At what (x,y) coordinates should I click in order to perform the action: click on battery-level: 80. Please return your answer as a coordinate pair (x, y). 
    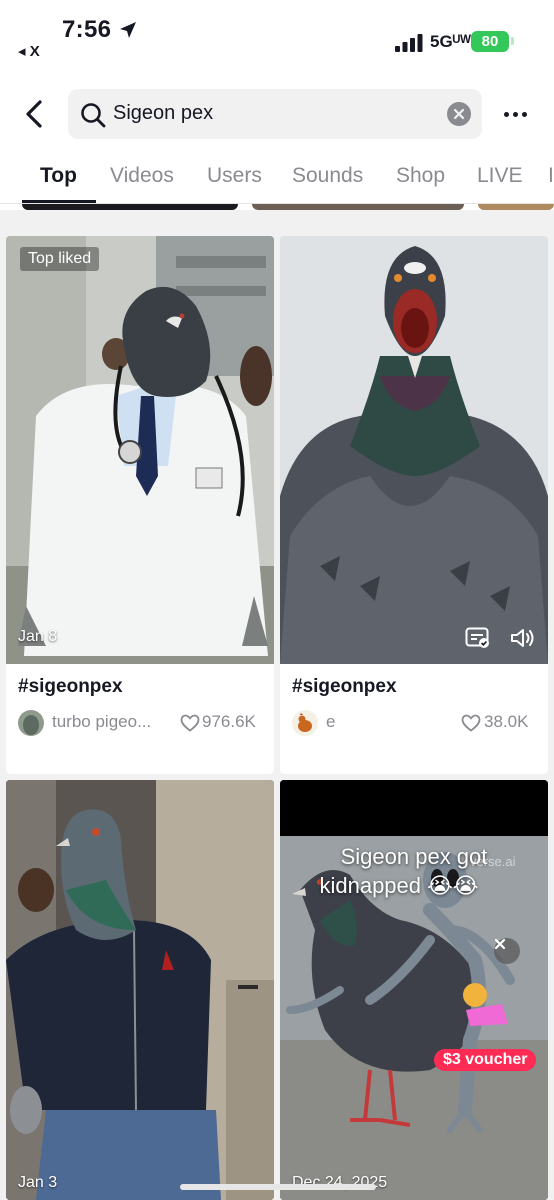
    Looking at the image, I should click on (490, 41).